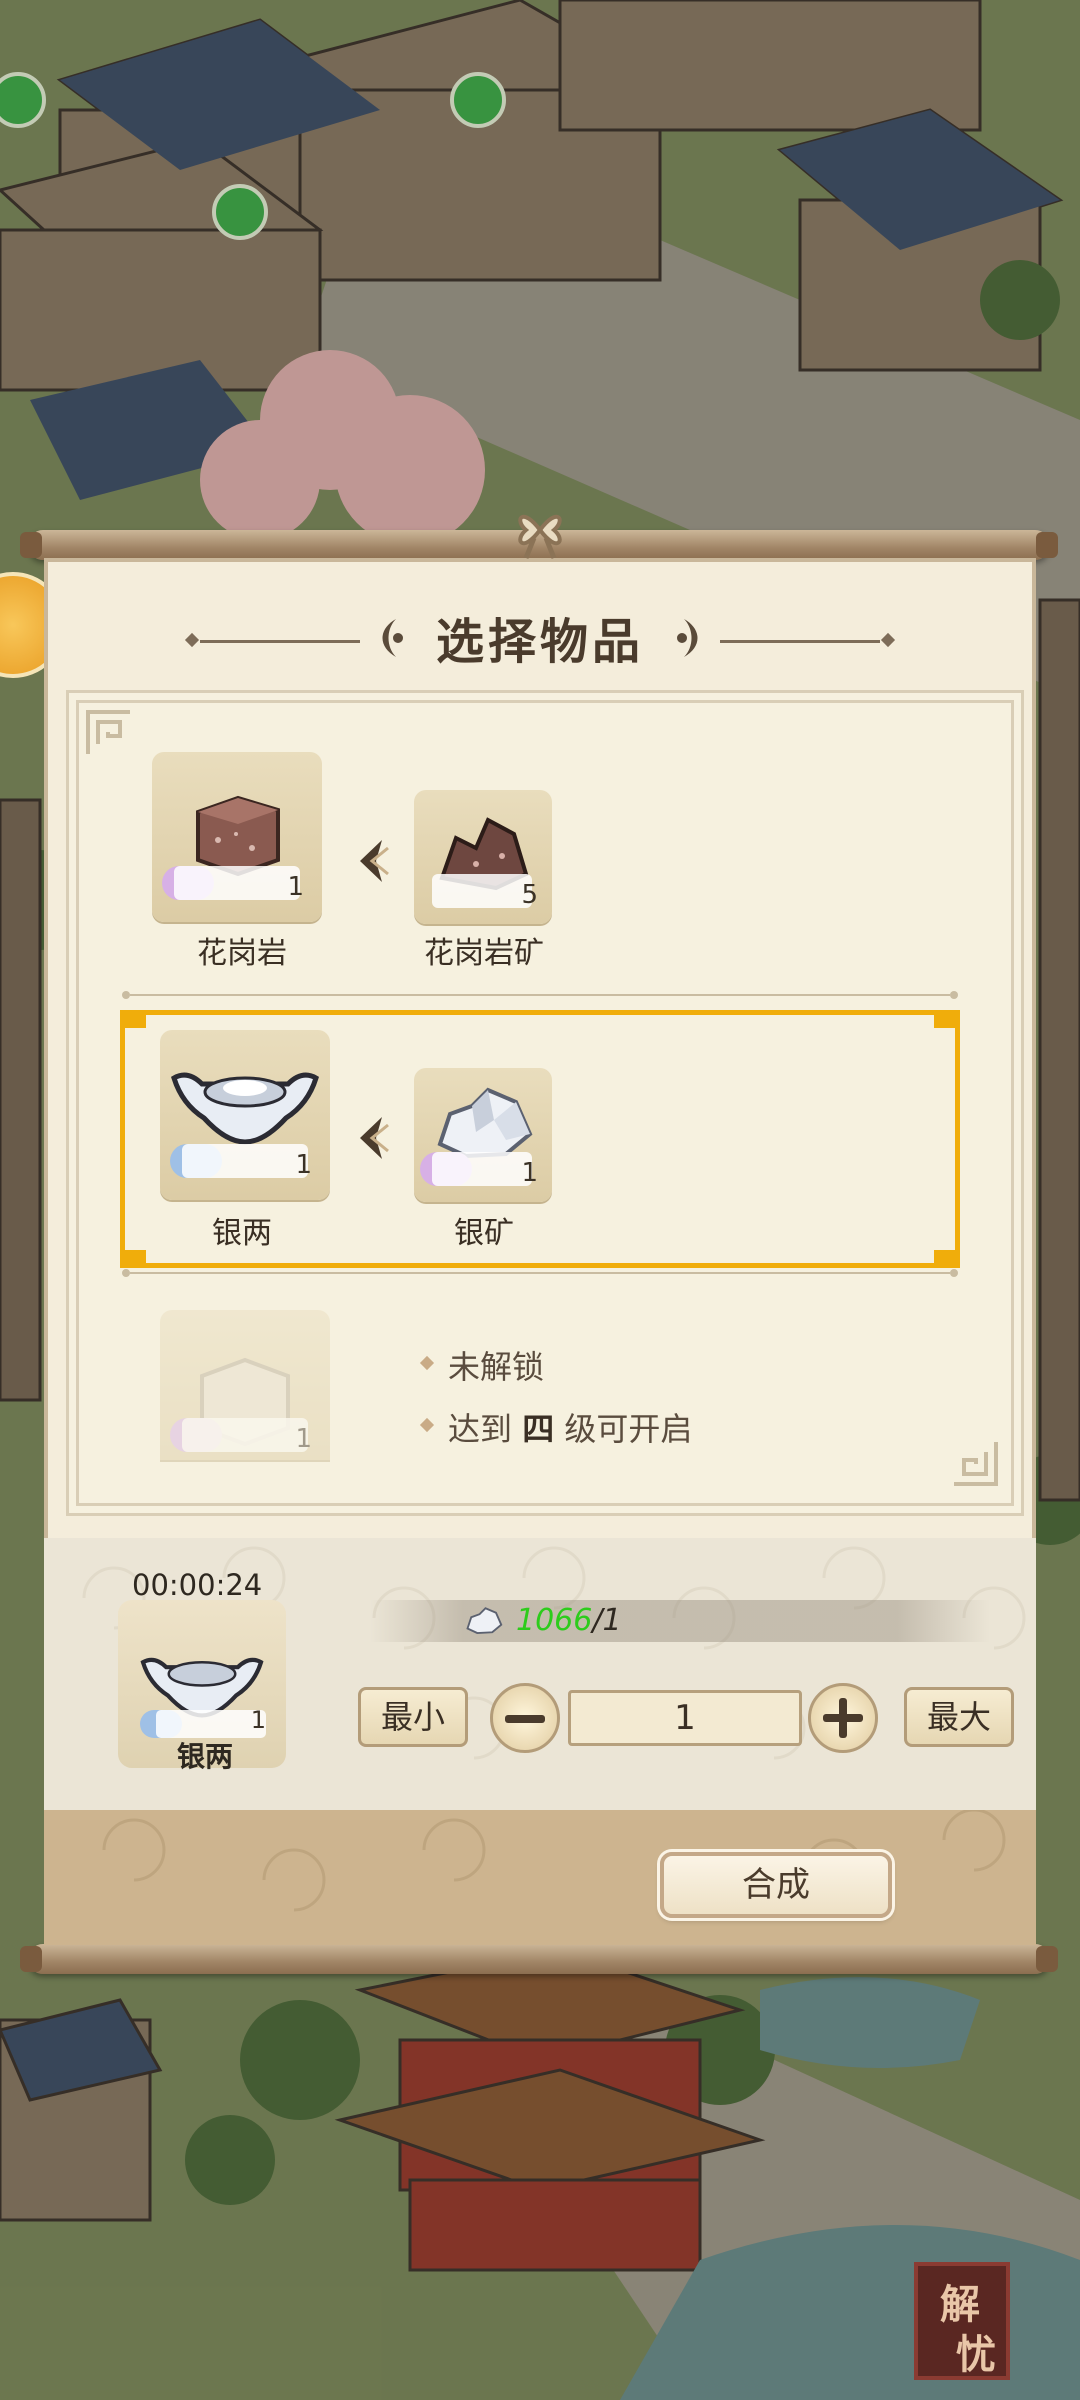 The height and width of the screenshot is (2400, 1080). I want to click on decrease-button, so click(525, 1718).